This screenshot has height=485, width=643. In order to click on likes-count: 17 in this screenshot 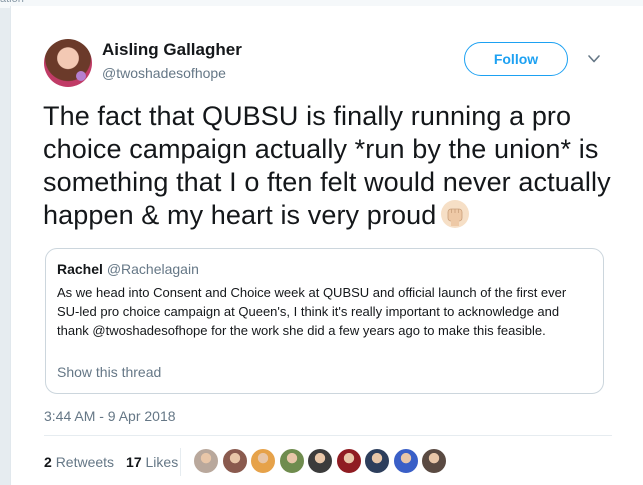, I will do `click(134, 462)`.